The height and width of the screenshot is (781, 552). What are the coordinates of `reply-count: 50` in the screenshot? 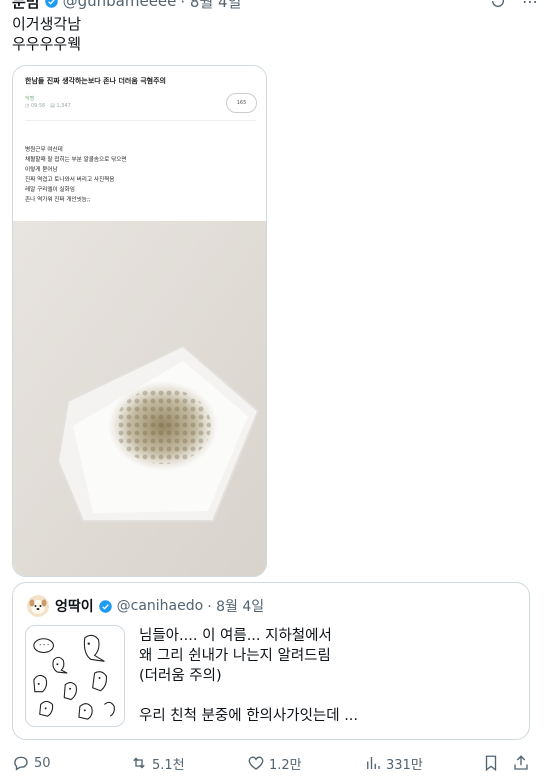 It's located at (42, 763).